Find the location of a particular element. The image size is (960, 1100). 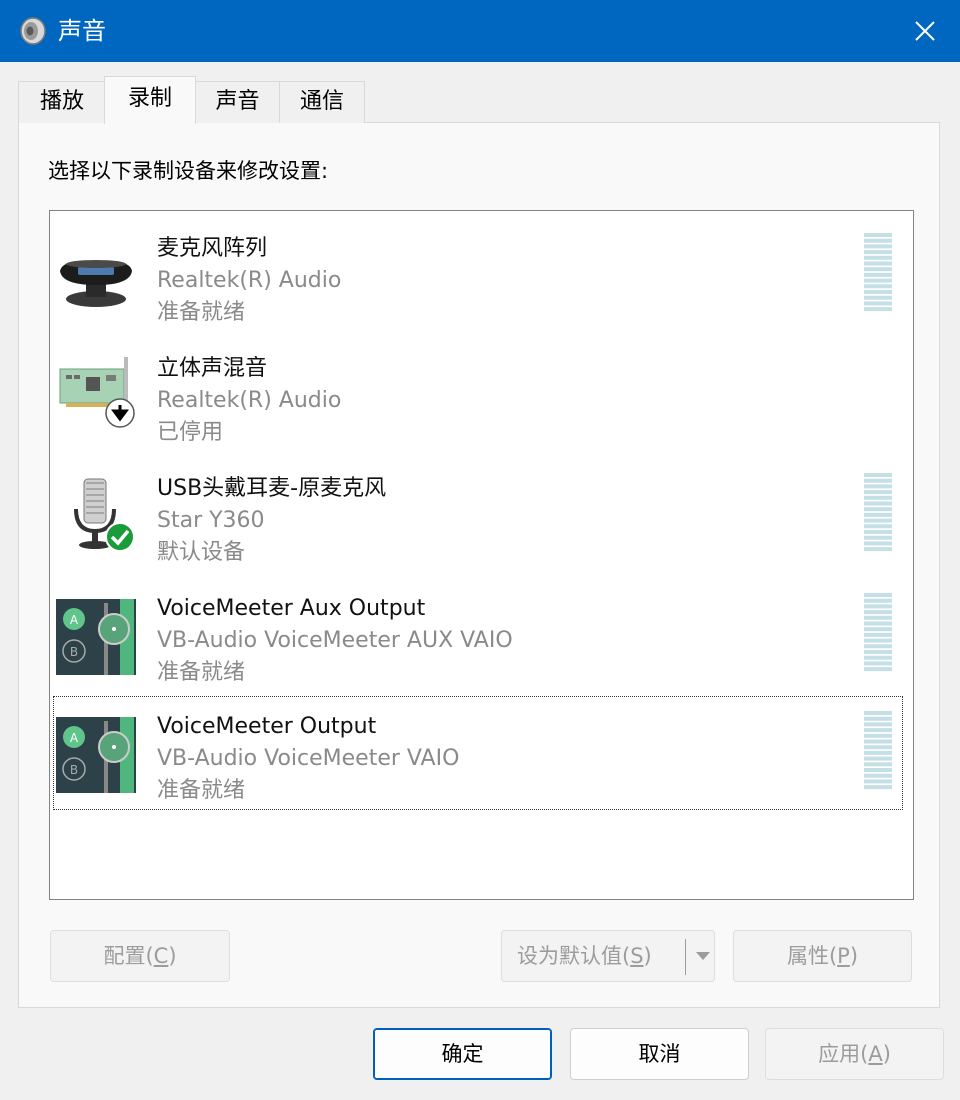

list-item: USB头戴耳麦-原麦克风 Star Y360 默认设备 is located at coordinates (478, 515).